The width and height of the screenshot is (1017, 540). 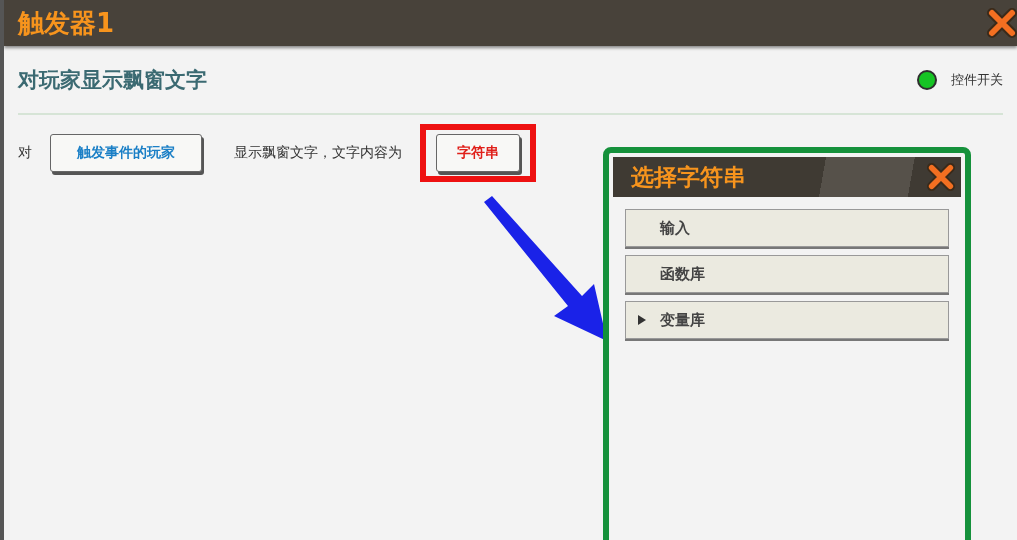 What do you see at coordinates (787, 274) in the screenshot?
I see `menu-item: 函数库` at bounding box center [787, 274].